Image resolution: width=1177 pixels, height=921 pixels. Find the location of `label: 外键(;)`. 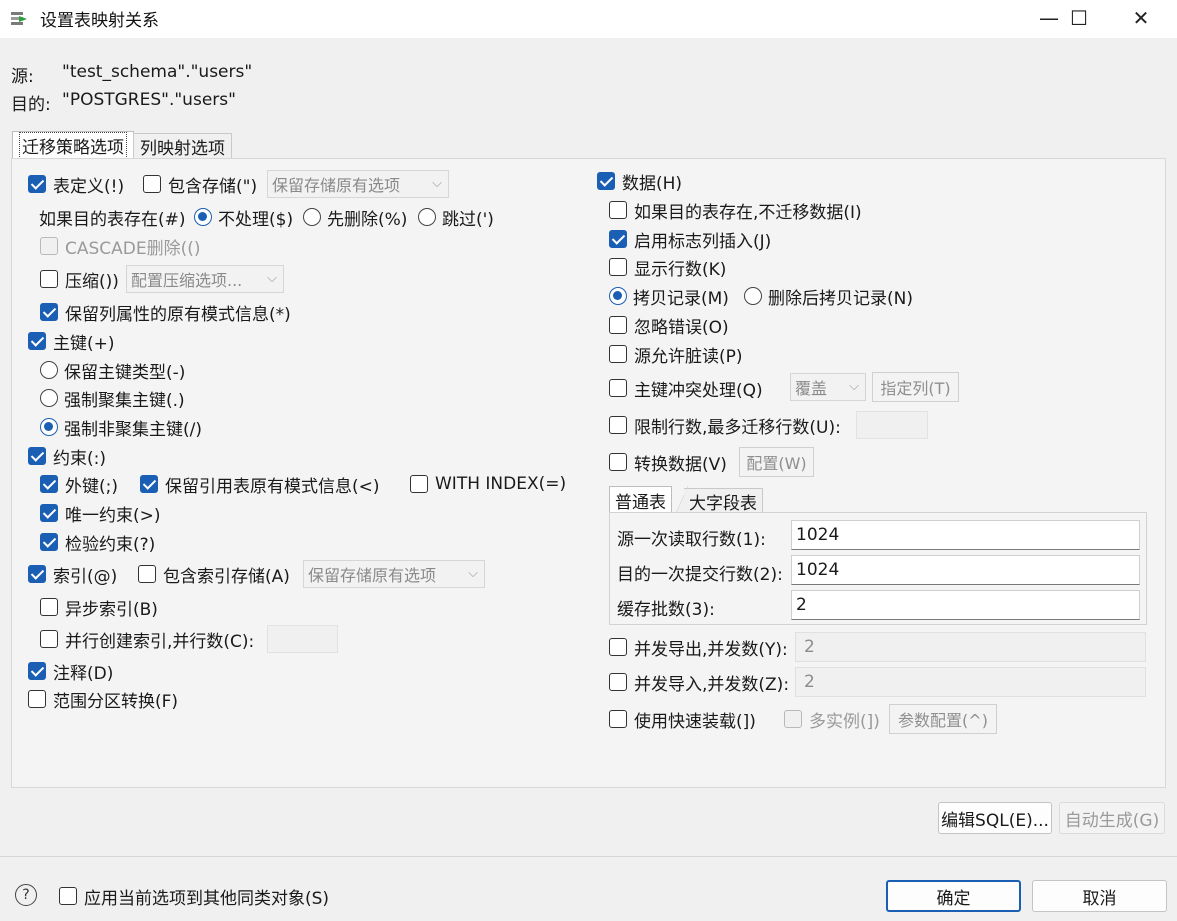

label: 外键(;) is located at coordinates (91, 486).